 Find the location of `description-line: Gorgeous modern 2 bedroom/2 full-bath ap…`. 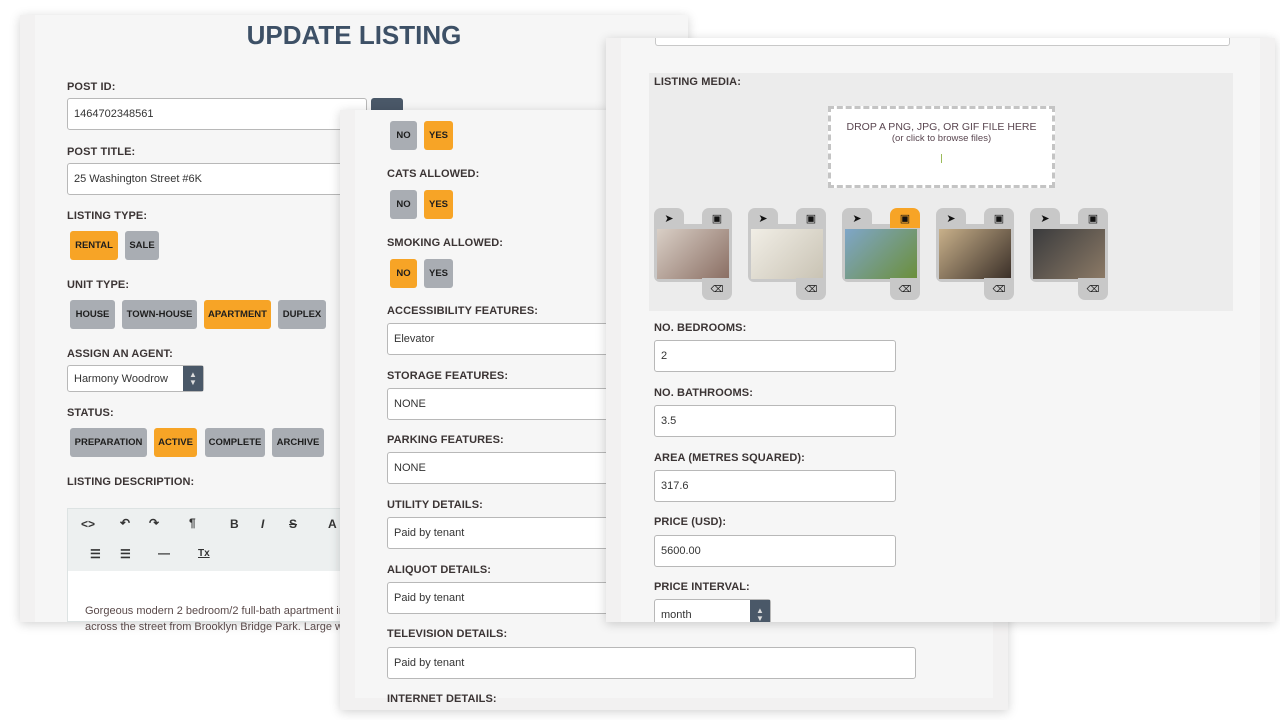

description-line: Gorgeous modern 2 bedroom/2 full-bath ap… is located at coordinates (215, 611).